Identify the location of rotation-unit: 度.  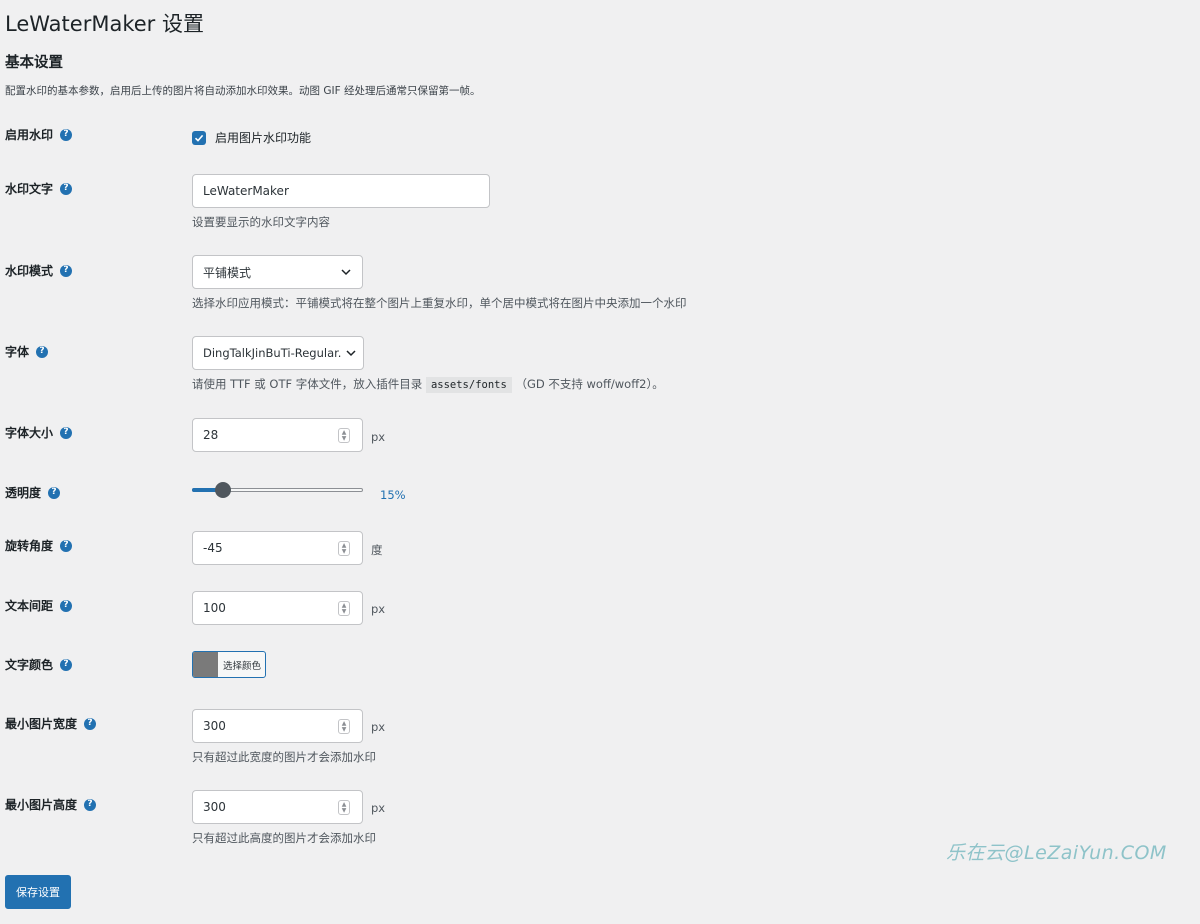
(377, 550).